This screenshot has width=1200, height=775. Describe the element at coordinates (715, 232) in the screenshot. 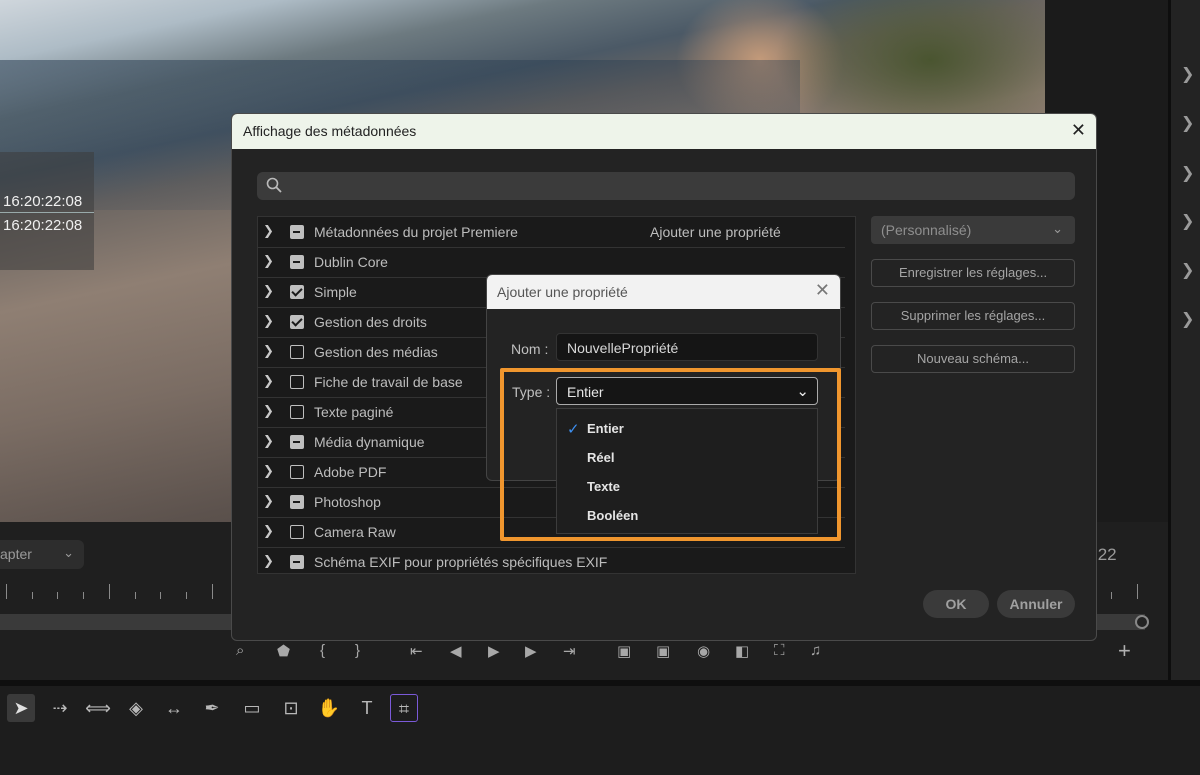

I see `add-property-link: Ajouter une propriété` at that location.